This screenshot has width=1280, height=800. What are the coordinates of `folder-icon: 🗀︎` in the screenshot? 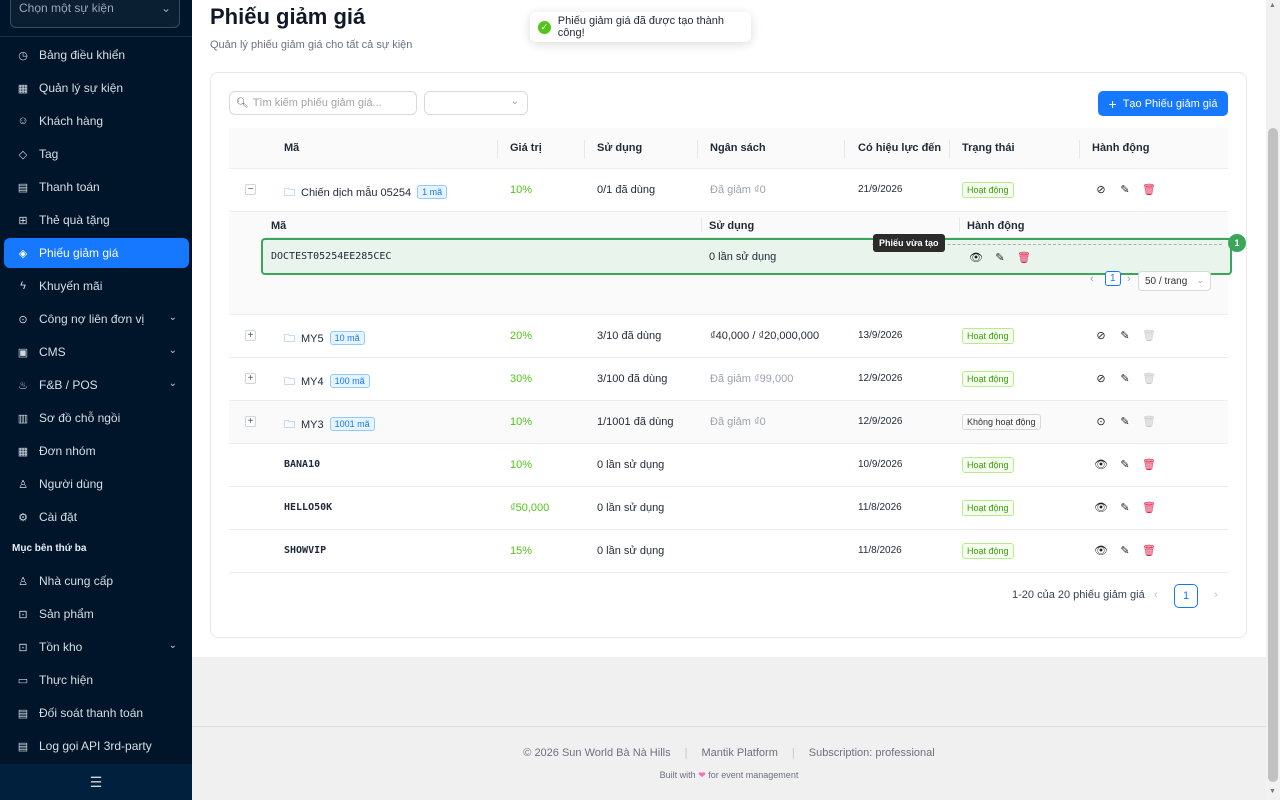 It's located at (289, 382).